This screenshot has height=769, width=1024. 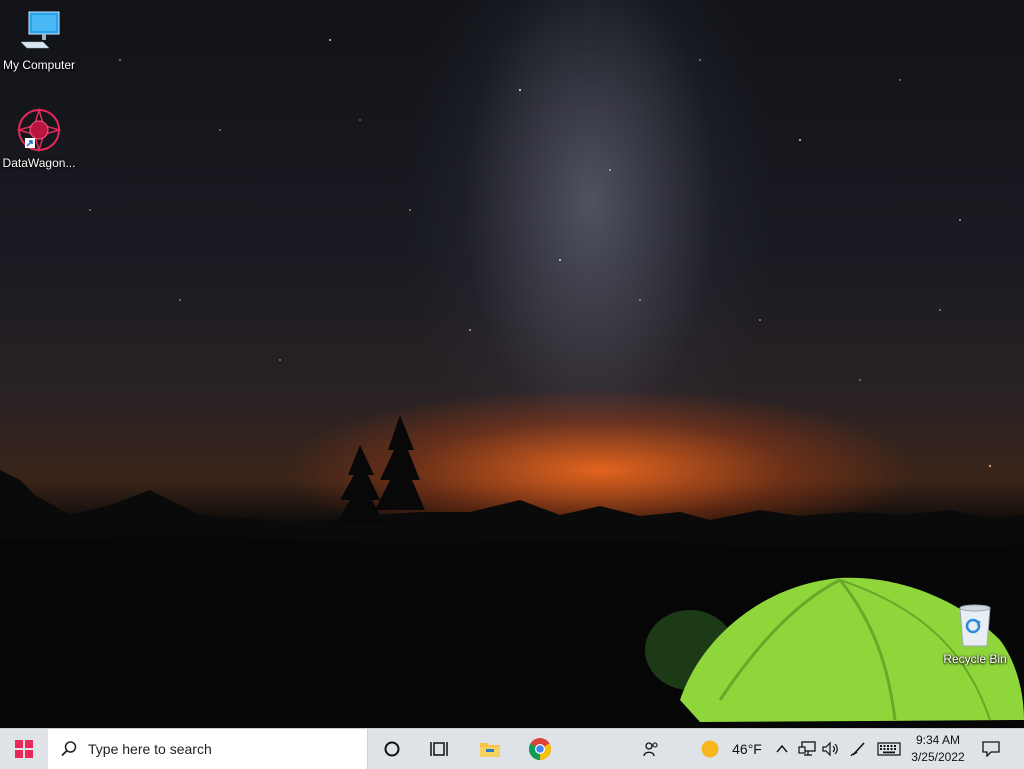 I want to click on desktop-icon-recycle-bin: Recycle Bin, so click(x=975, y=634).